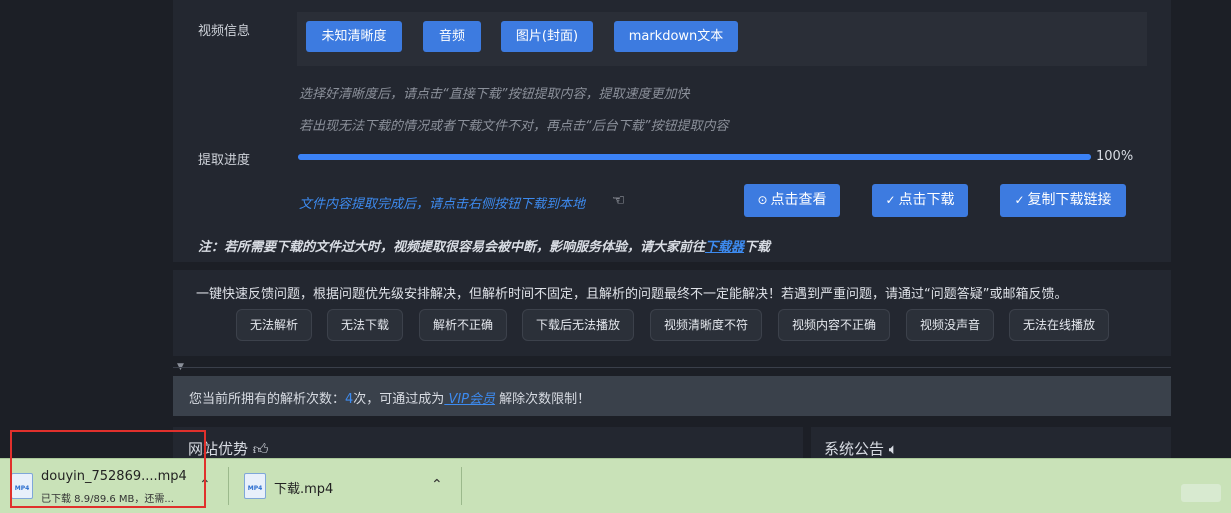 Image resolution: width=1231 pixels, height=513 pixels. I want to click on play-circle-icon: ⊙, so click(762, 200).